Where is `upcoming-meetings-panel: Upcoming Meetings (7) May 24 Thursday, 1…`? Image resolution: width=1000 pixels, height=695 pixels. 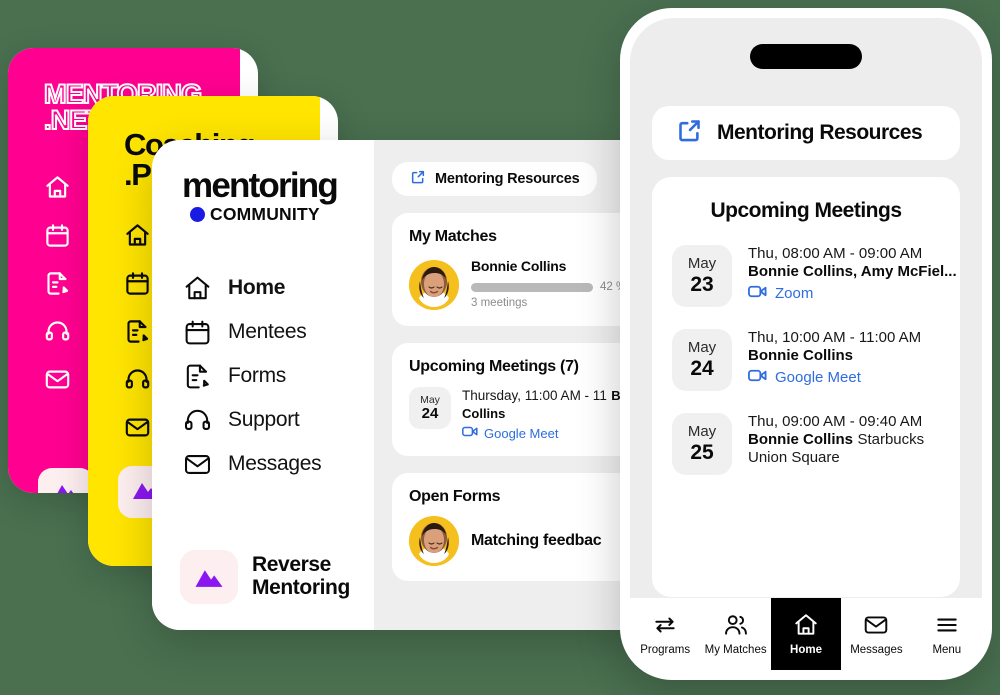 upcoming-meetings-panel: Upcoming Meetings (7) May 24 Thursday, 1… is located at coordinates (522, 399).